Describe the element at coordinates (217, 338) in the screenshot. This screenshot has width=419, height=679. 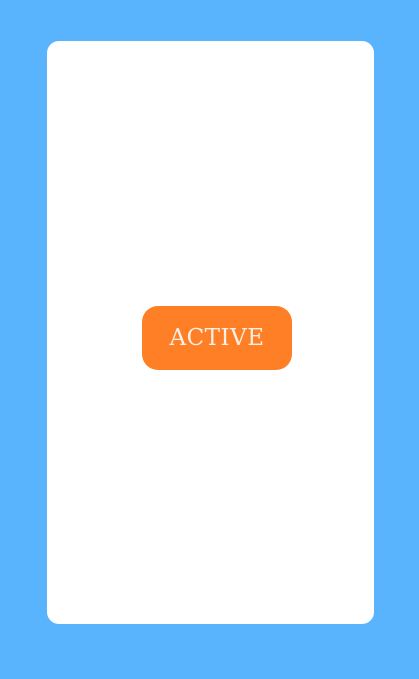
I see `active-button: ACTIVE` at that location.